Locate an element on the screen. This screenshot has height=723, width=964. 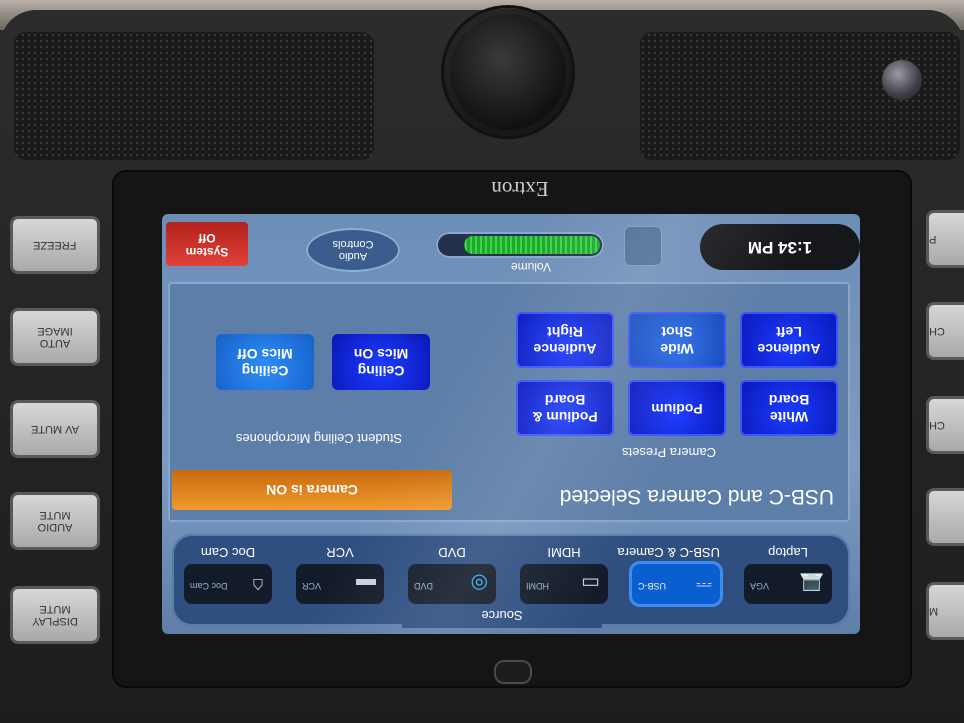
preset-audience-left-label: Audience Left is located at coordinates (789, 341).